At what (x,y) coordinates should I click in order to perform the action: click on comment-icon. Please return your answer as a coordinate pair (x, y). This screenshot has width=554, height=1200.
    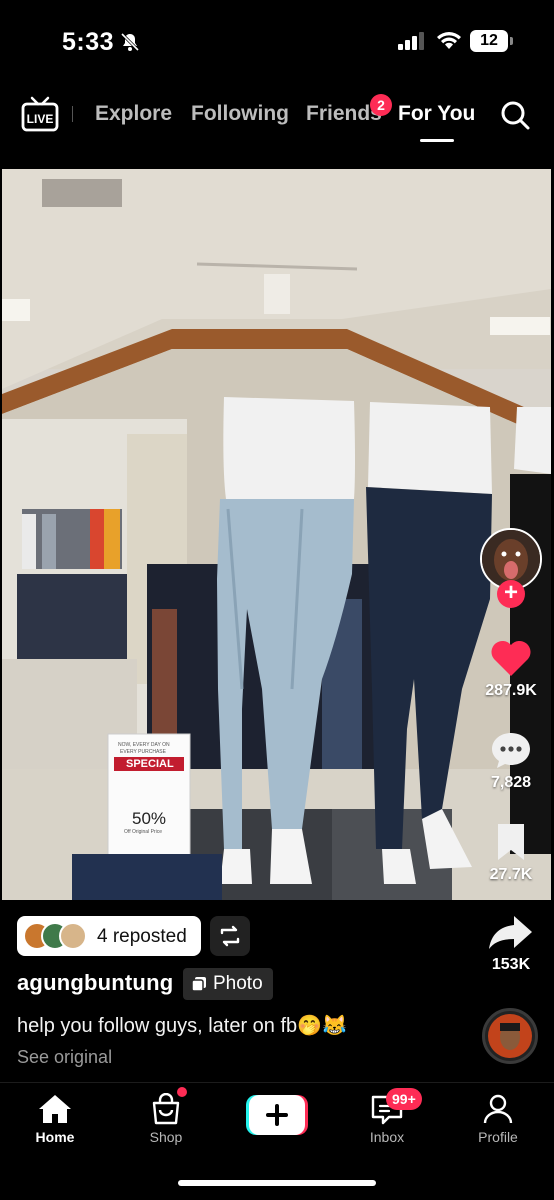
    Looking at the image, I should click on (511, 750).